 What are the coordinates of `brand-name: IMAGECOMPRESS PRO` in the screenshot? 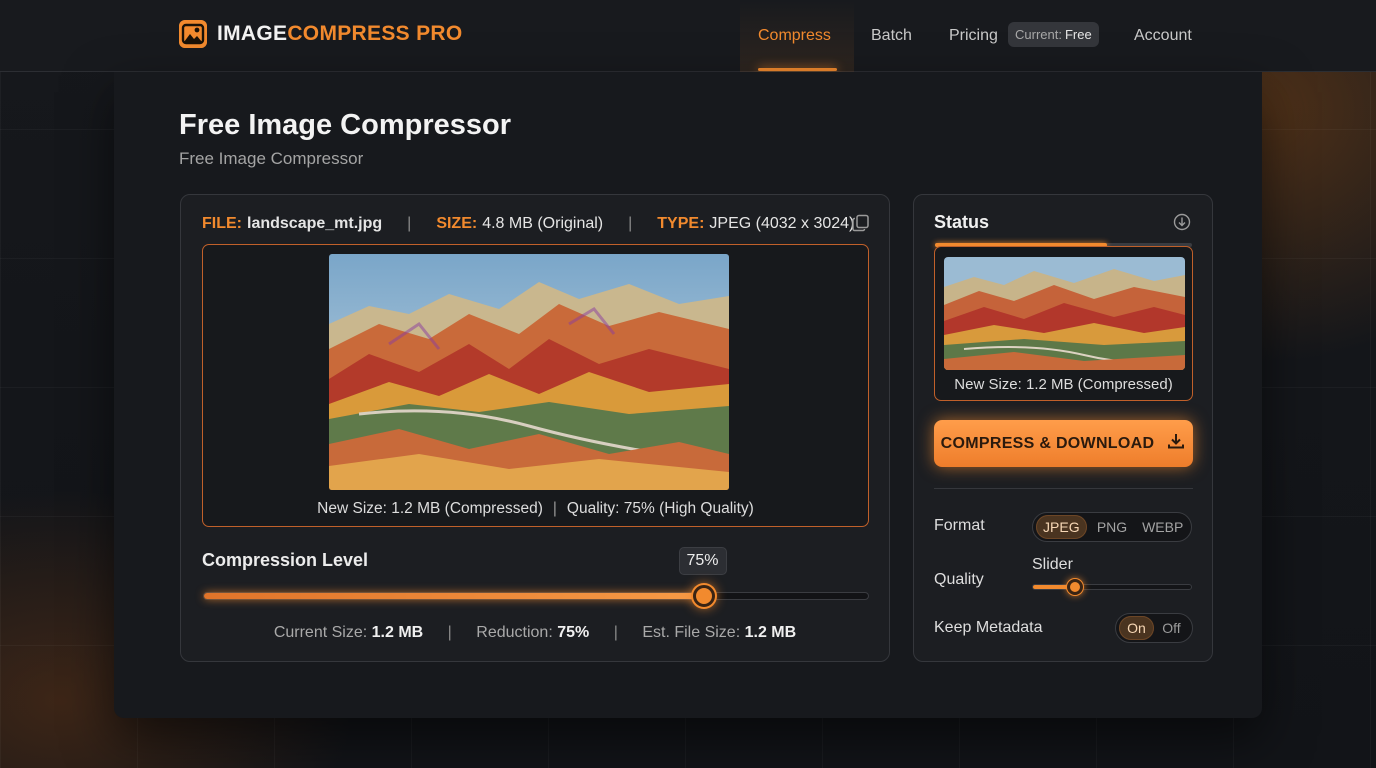 It's located at (339, 34).